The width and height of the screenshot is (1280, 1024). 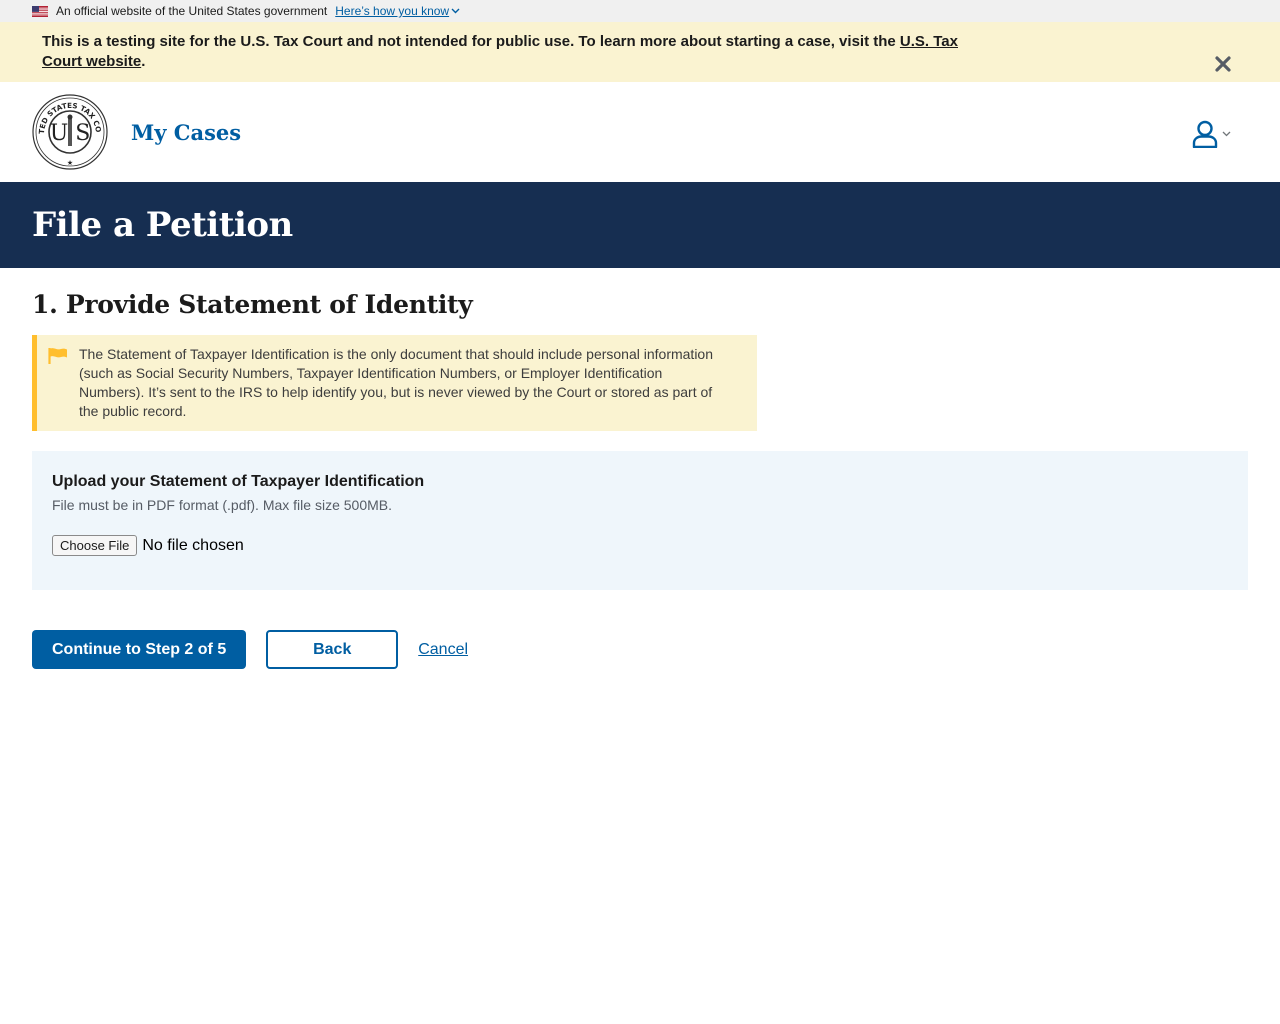 What do you see at coordinates (252, 304) in the screenshot?
I see `step-heading: 1. Provide Statement of Identity` at bounding box center [252, 304].